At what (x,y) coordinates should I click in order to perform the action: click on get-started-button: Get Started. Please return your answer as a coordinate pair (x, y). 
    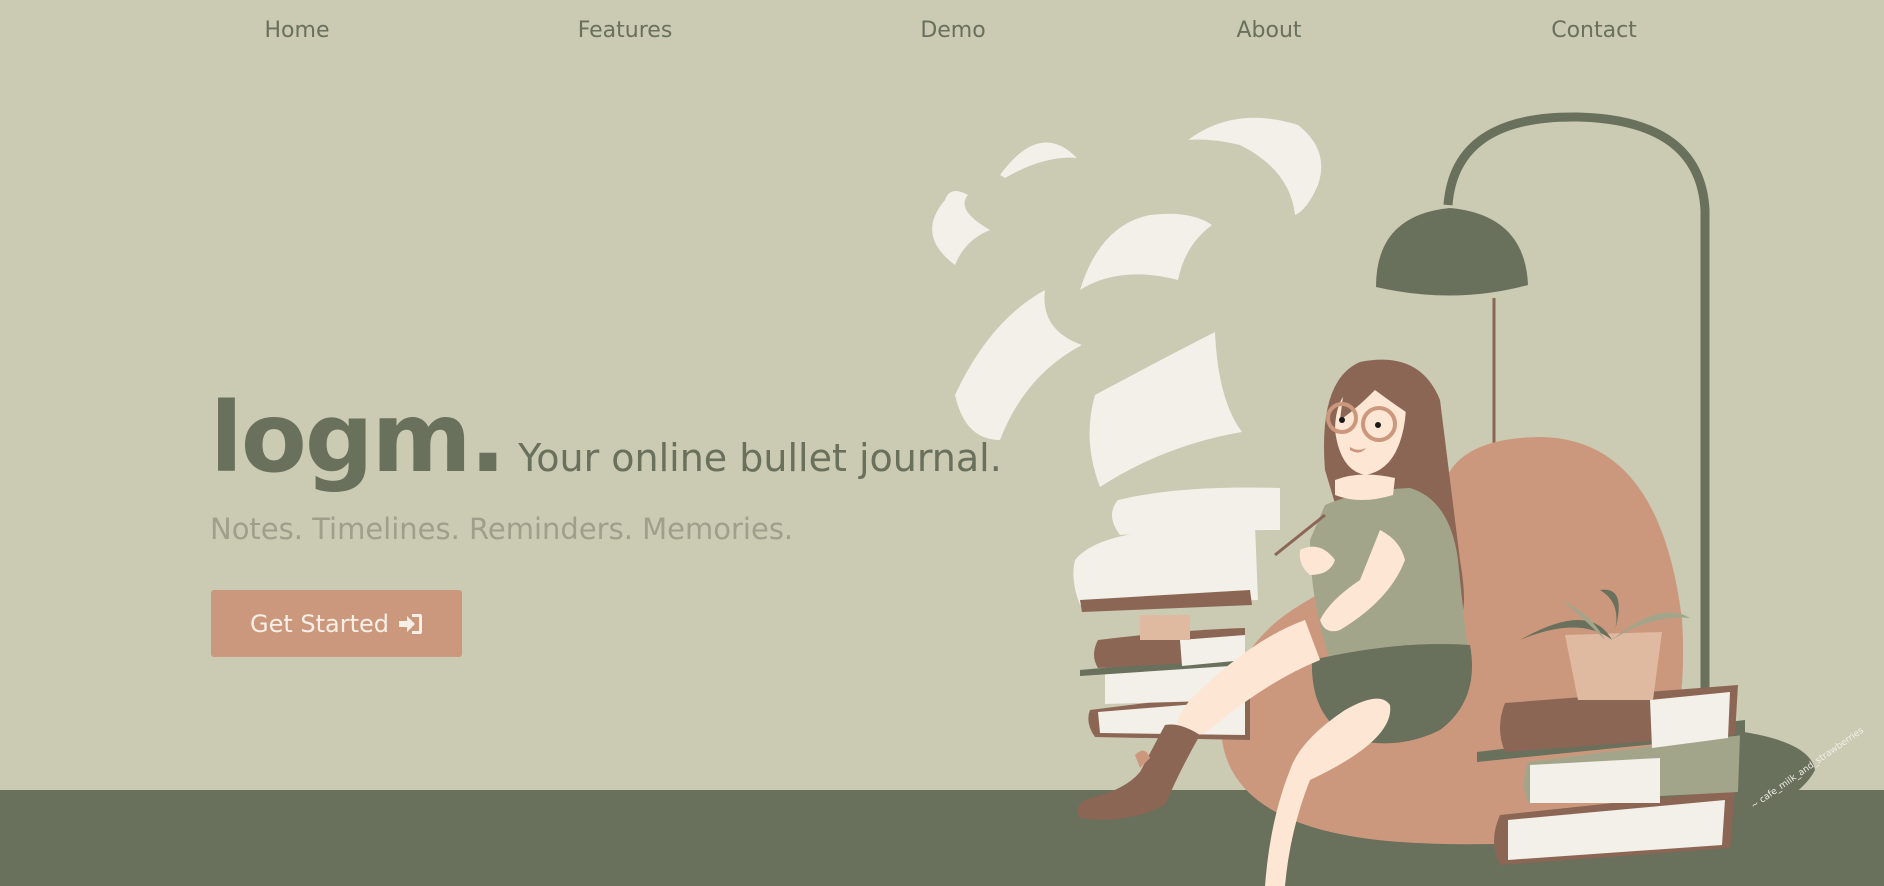
    Looking at the image, I should click on (336, 623).